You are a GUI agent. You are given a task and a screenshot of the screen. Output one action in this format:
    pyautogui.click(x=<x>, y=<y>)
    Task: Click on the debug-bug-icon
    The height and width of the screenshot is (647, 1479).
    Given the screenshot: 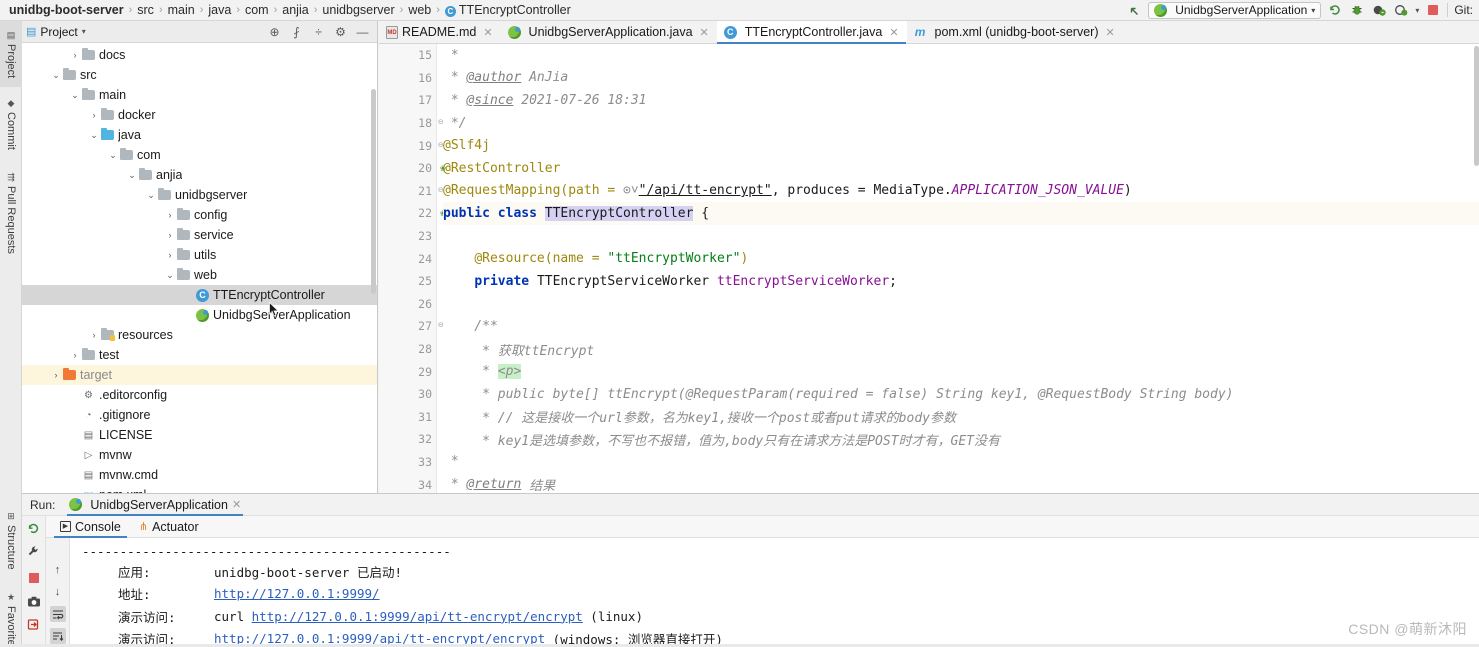 What is the action you would take?
    pyautogui.click(x=1357, y=10)
    